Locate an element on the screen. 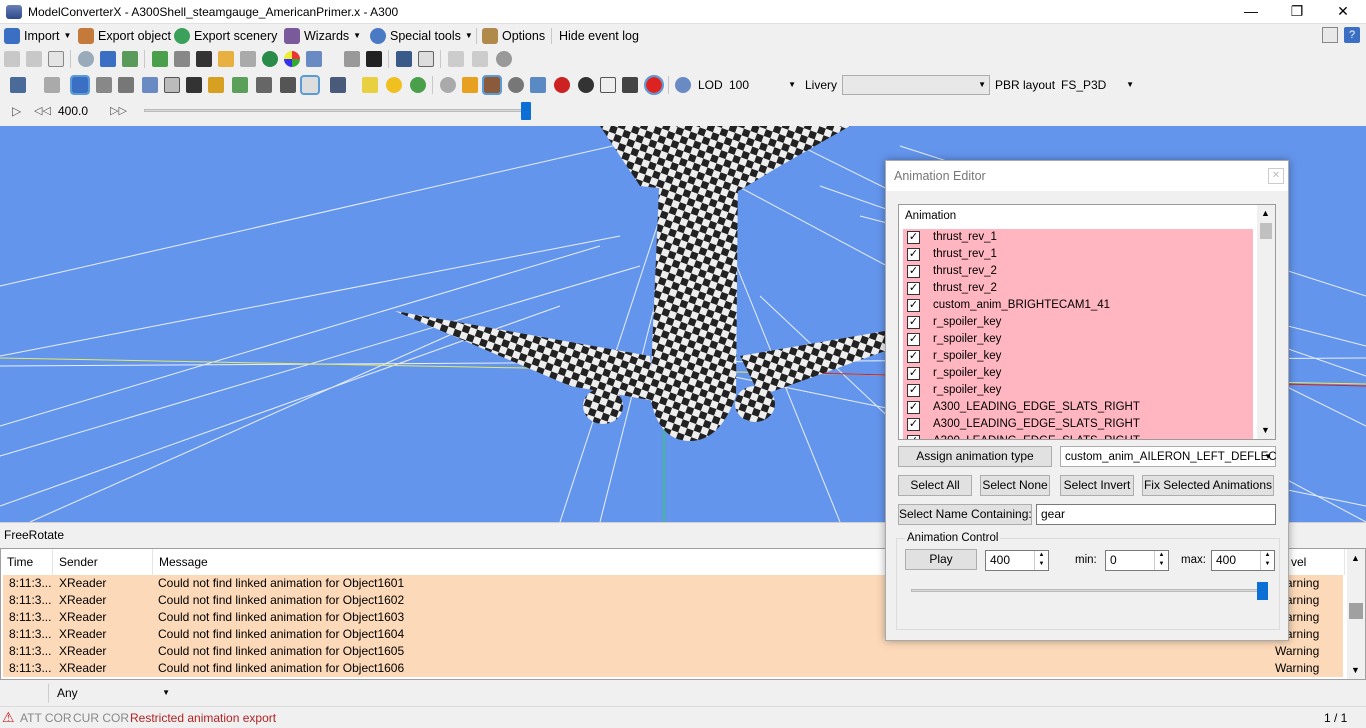  fix-selected-animations-button: Fix Selected Animations is located at coordinates (1208, 485).